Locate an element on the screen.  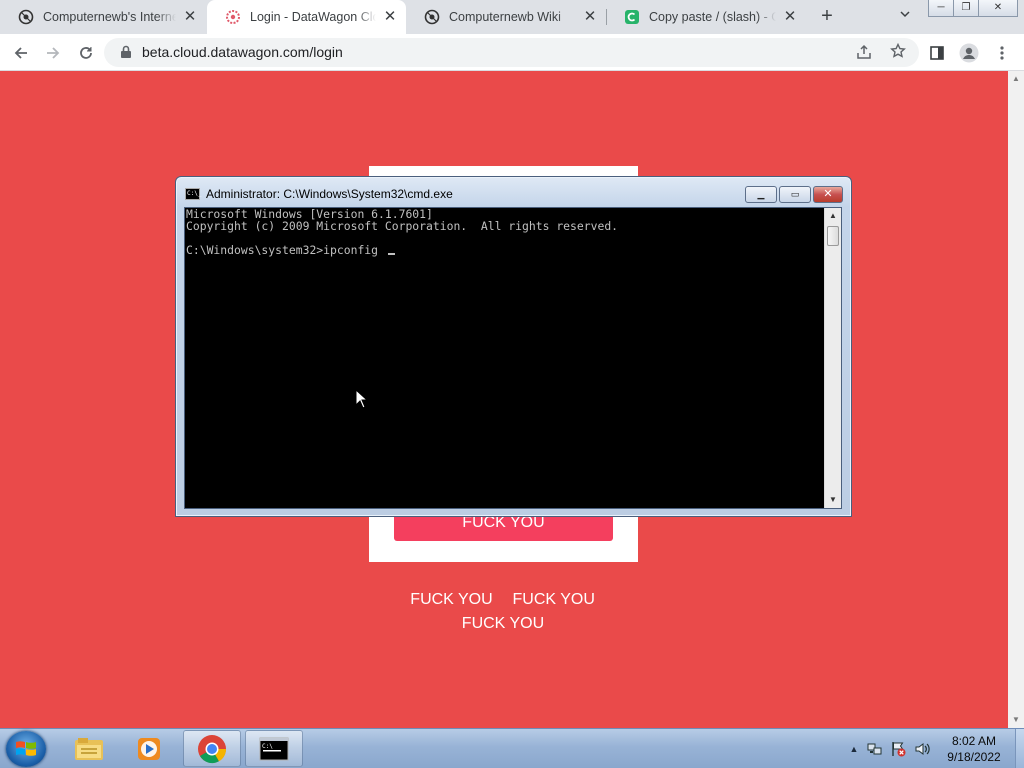
profile-button is located at coordinates (969, 53).